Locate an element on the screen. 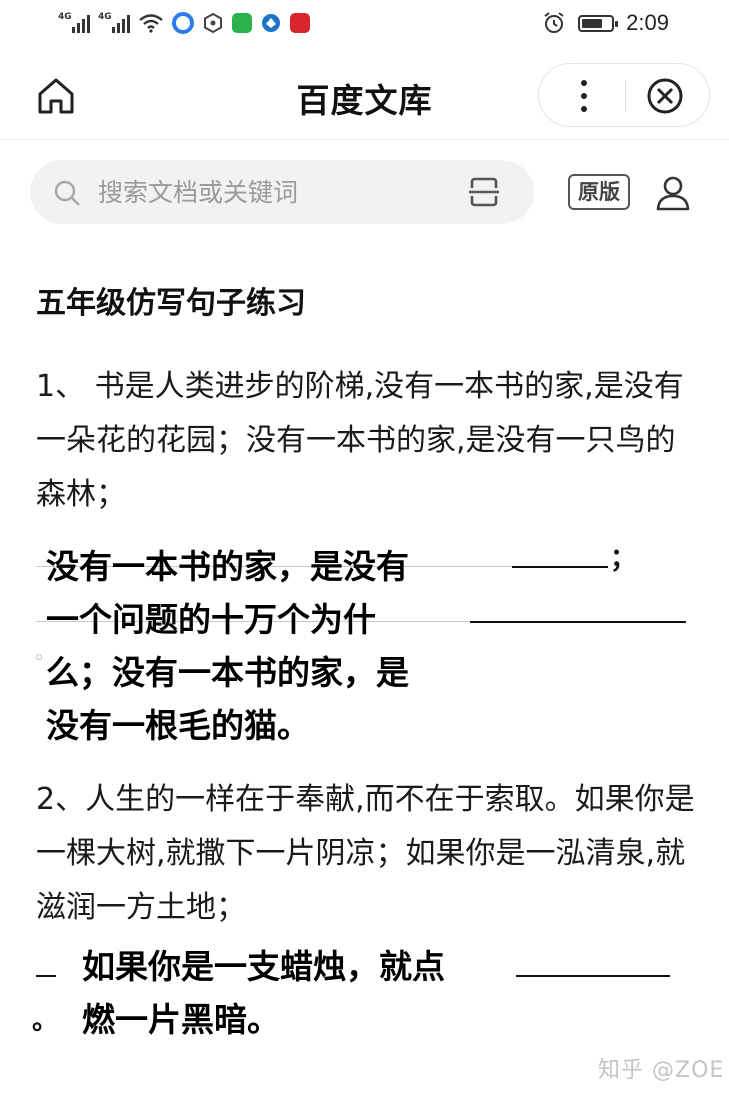 The height and width of the screenshot is (1097, 729). search-input is located at coordinates (268, 192).